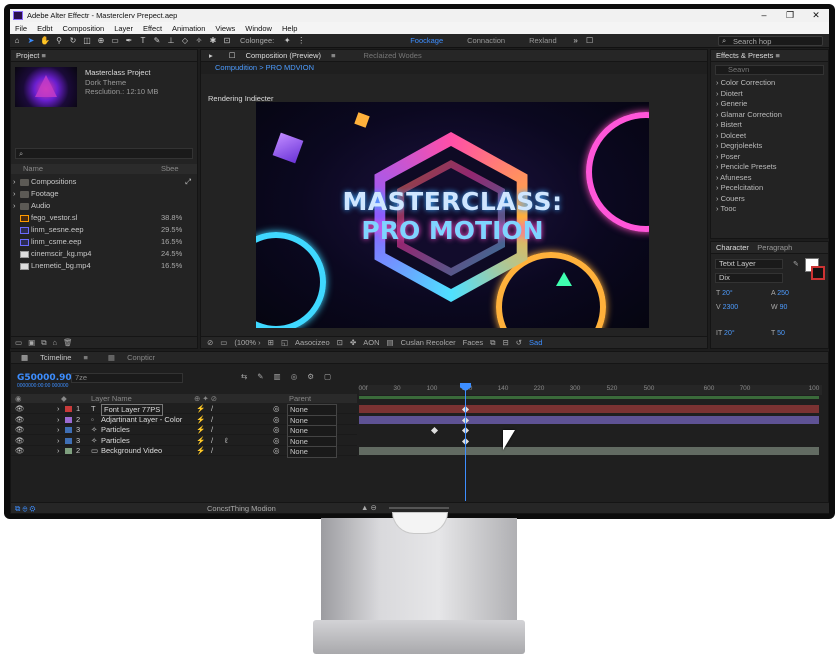 The width and height of the screenshot is (839, 657). I want to click on project-item-file: linm_csme.eep 16.5%, so click(104, 242).